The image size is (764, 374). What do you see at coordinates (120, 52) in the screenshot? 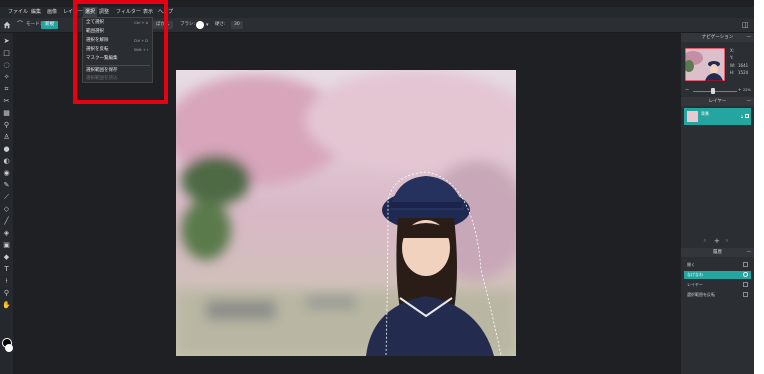
I see `annotation-highlight-box` at bounding box center [120, 52].